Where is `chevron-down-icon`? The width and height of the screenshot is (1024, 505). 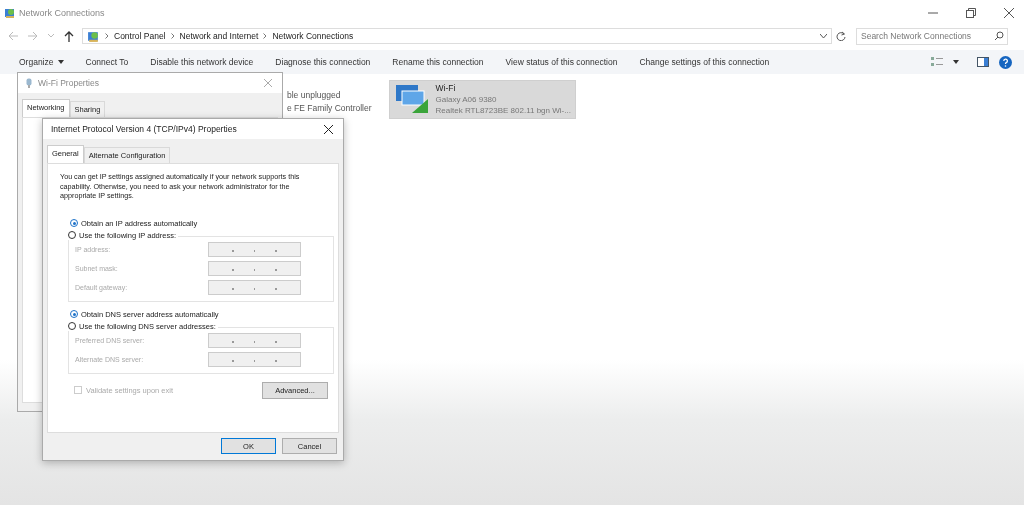
chevron-down-icon is located at coordinates (823, 36).